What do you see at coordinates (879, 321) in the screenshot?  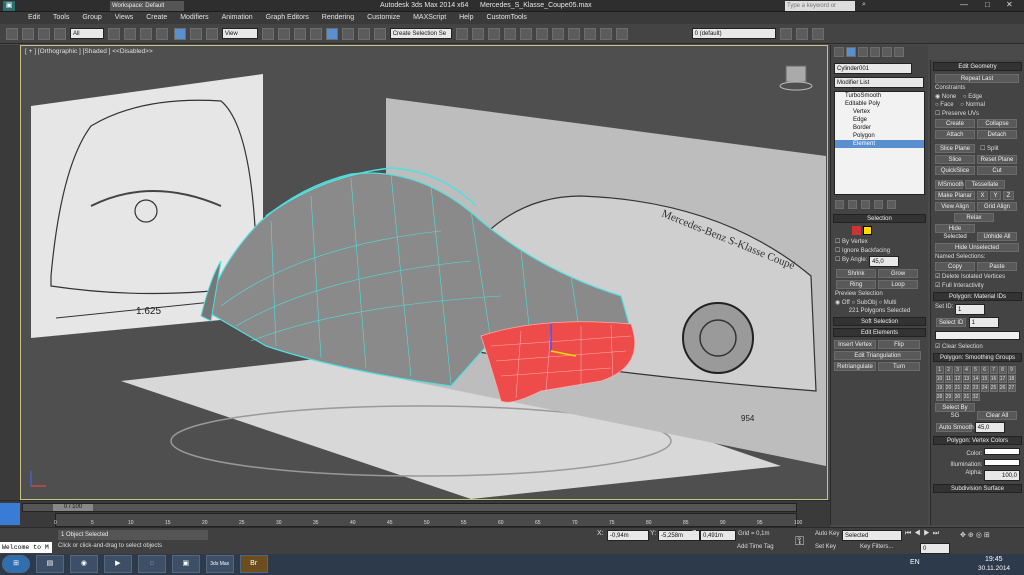 I see `soft-selection-rollout: Soft Selection` at bounding box center [879, 321].